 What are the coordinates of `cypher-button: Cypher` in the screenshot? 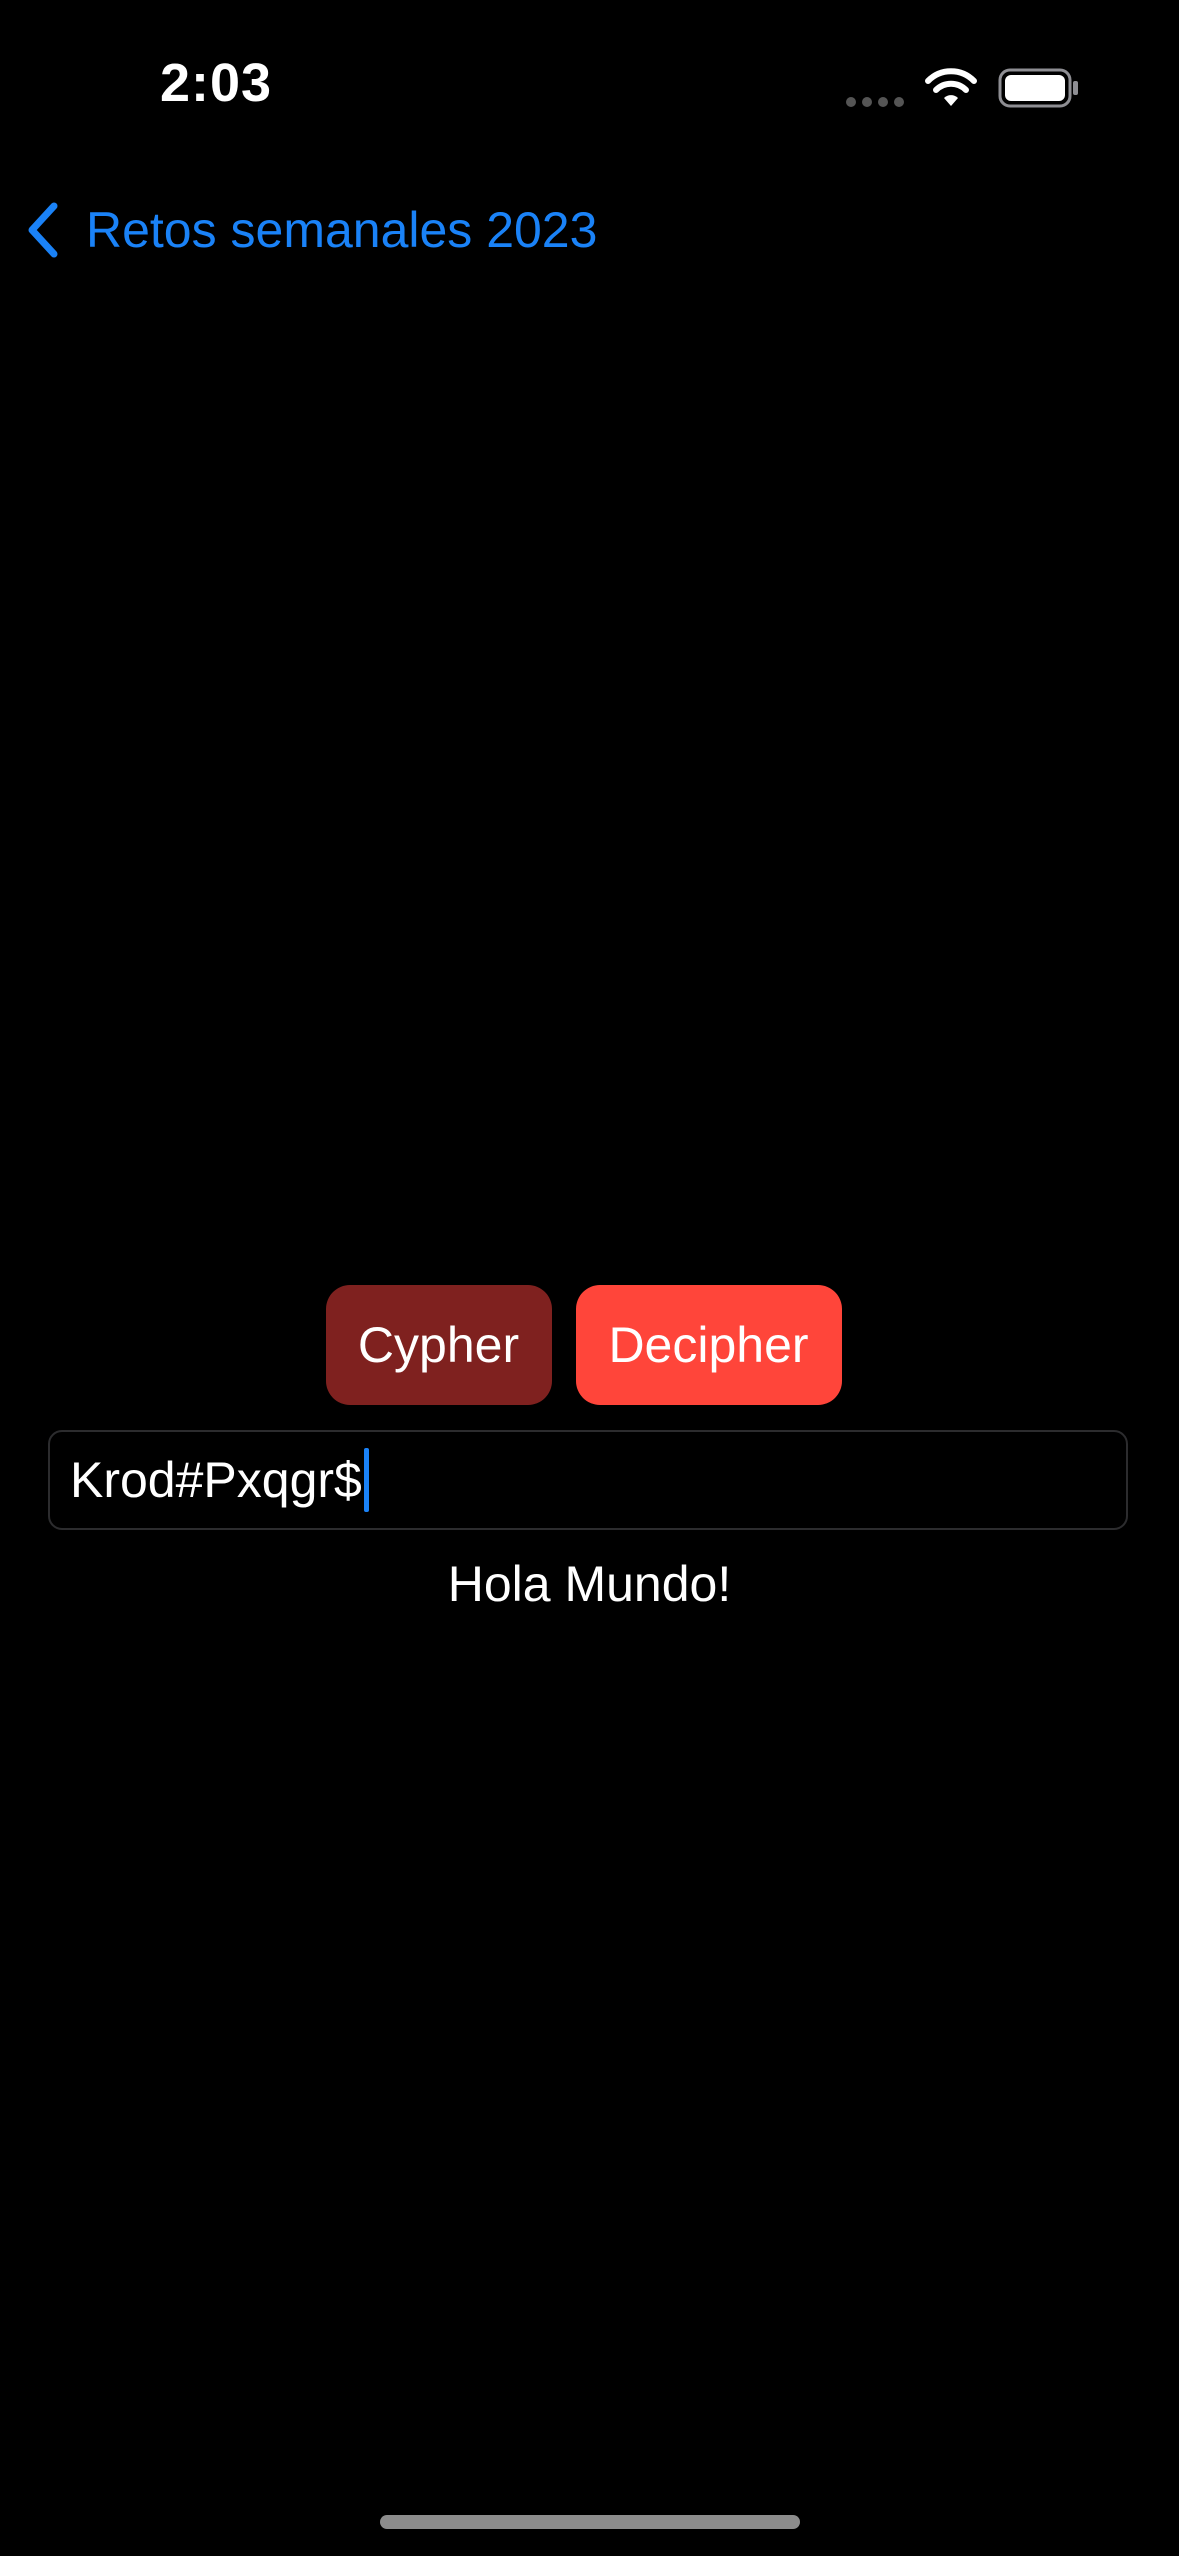 It's located at (438, 1345).